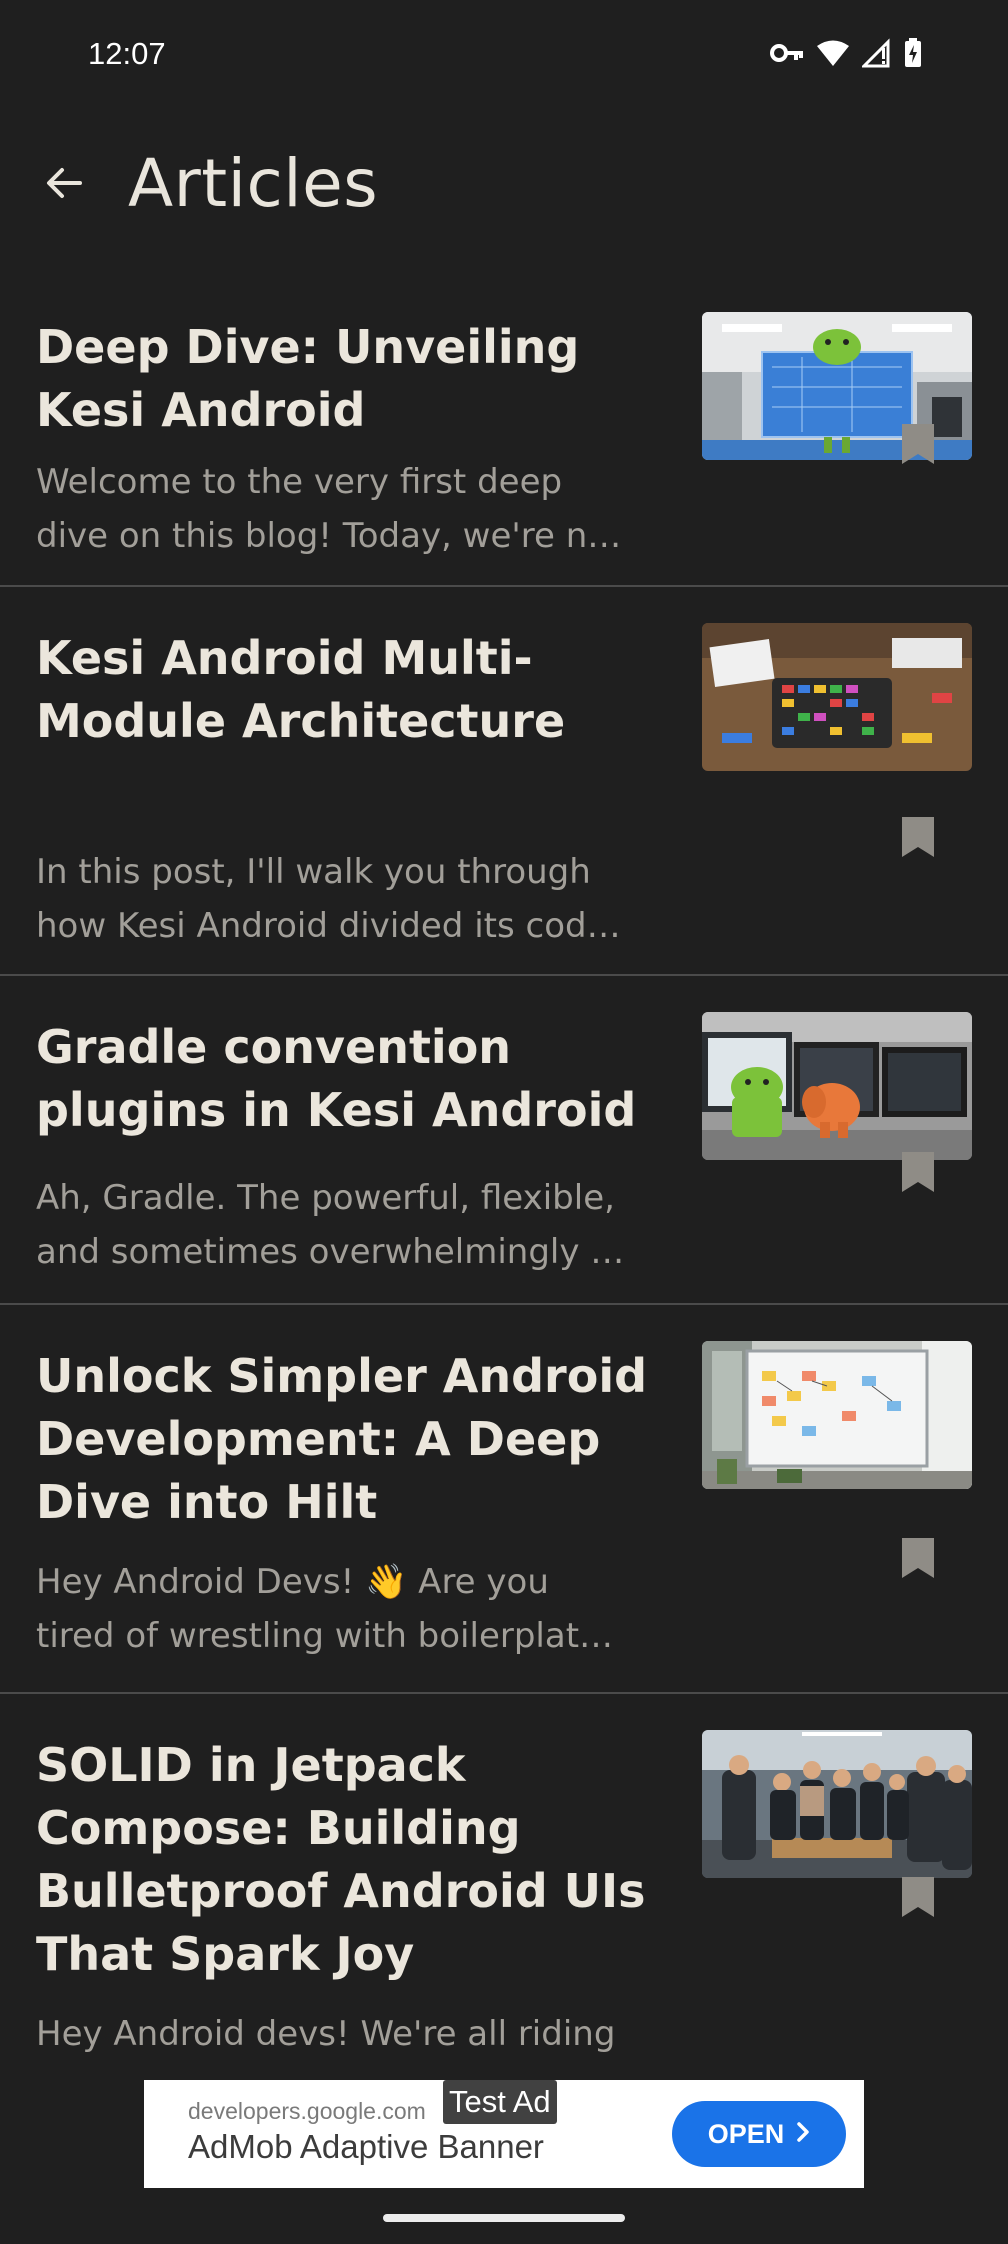 The height and width of the screenshot is (2244, 1008). I want to click on ad-open-button: OPEN, so click(759, 2134).